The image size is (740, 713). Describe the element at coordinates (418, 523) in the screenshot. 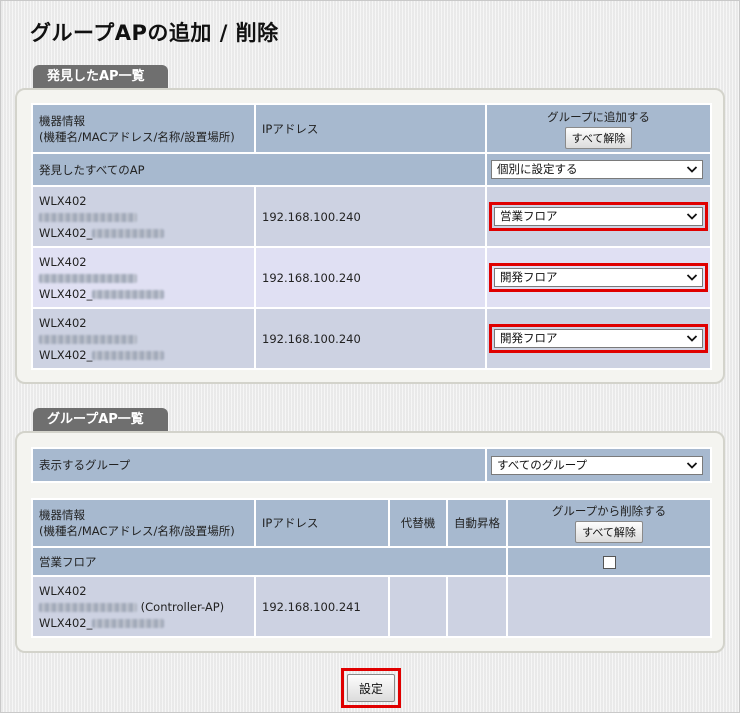

I see `alternate-header: 代替機` at that location.